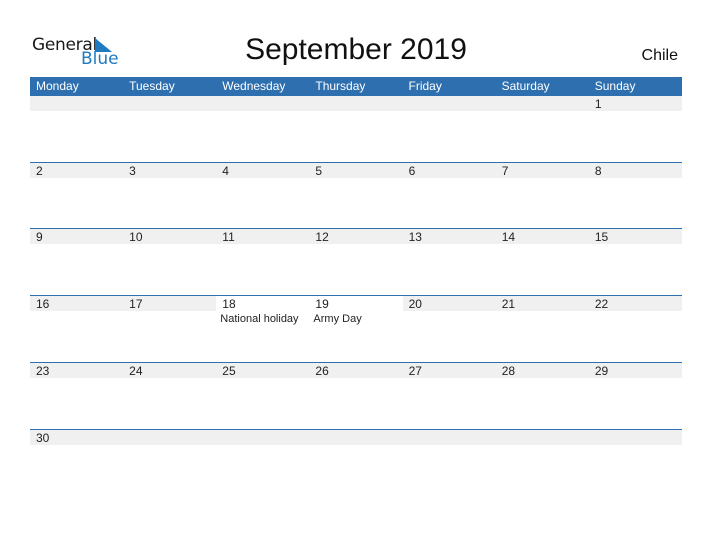 Image resolution: width=712 pixels, height=550 pixels. I want to click on weekday-sunday: Sunday, so click(615, 86).